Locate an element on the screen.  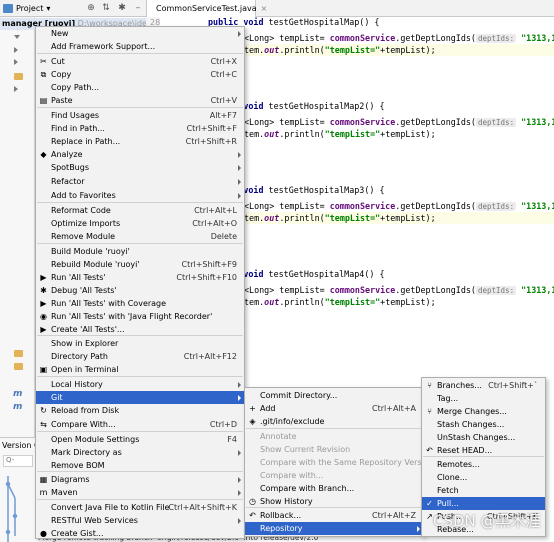
menu-item-label: Debug 'All Tests' is located at coordinates (84, 290).